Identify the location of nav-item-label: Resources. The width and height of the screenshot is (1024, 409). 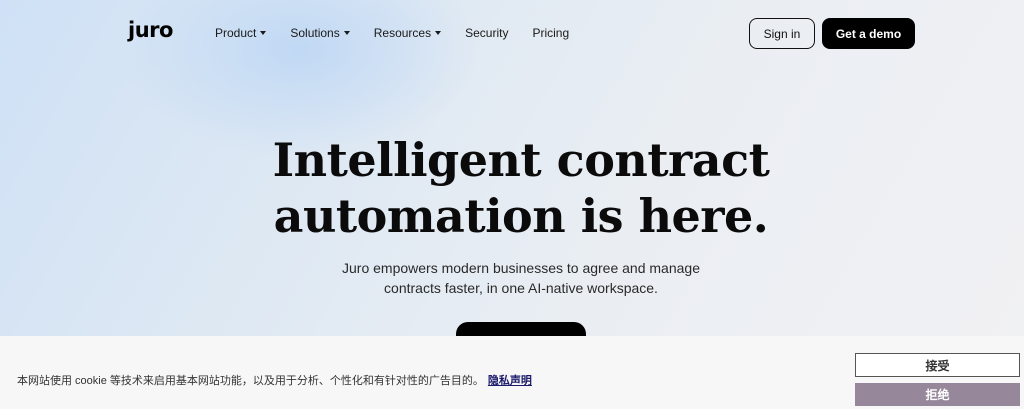
(402, 33).